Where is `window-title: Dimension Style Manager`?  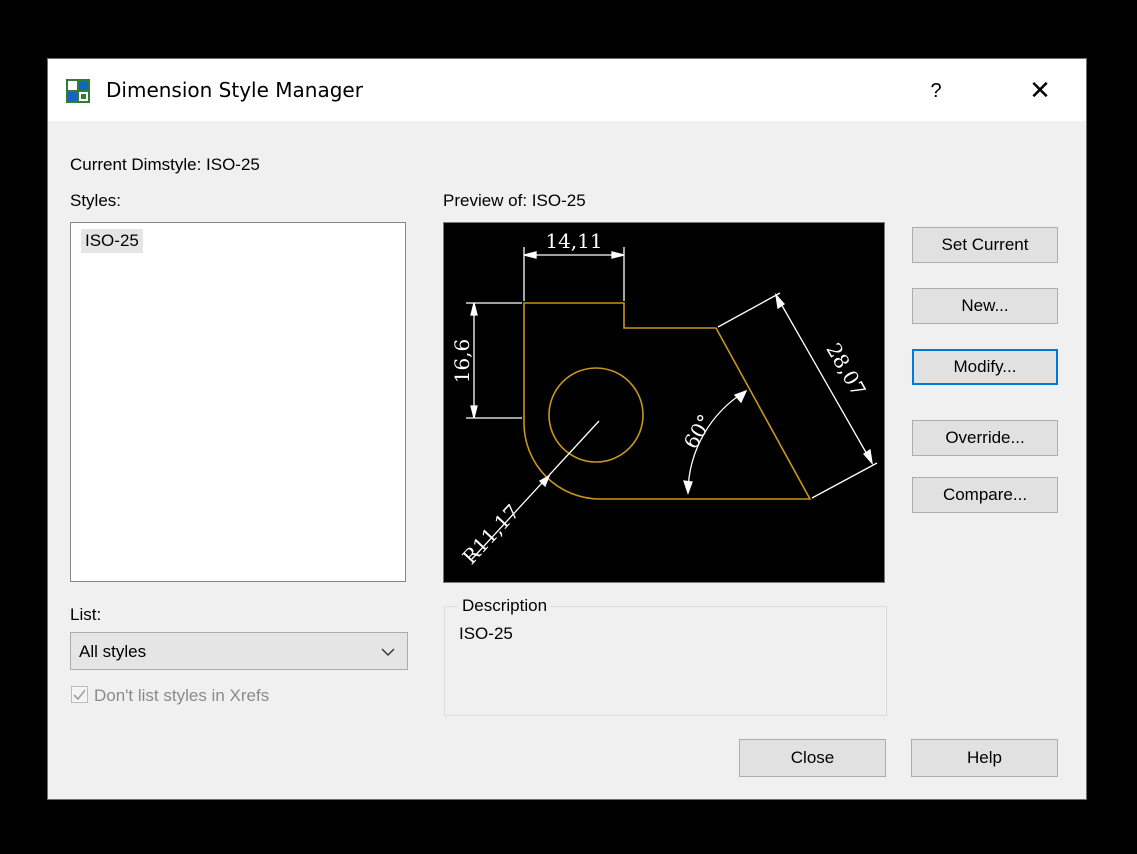
window-title: Dimension Style Manager is located at coordinates (234, 90).